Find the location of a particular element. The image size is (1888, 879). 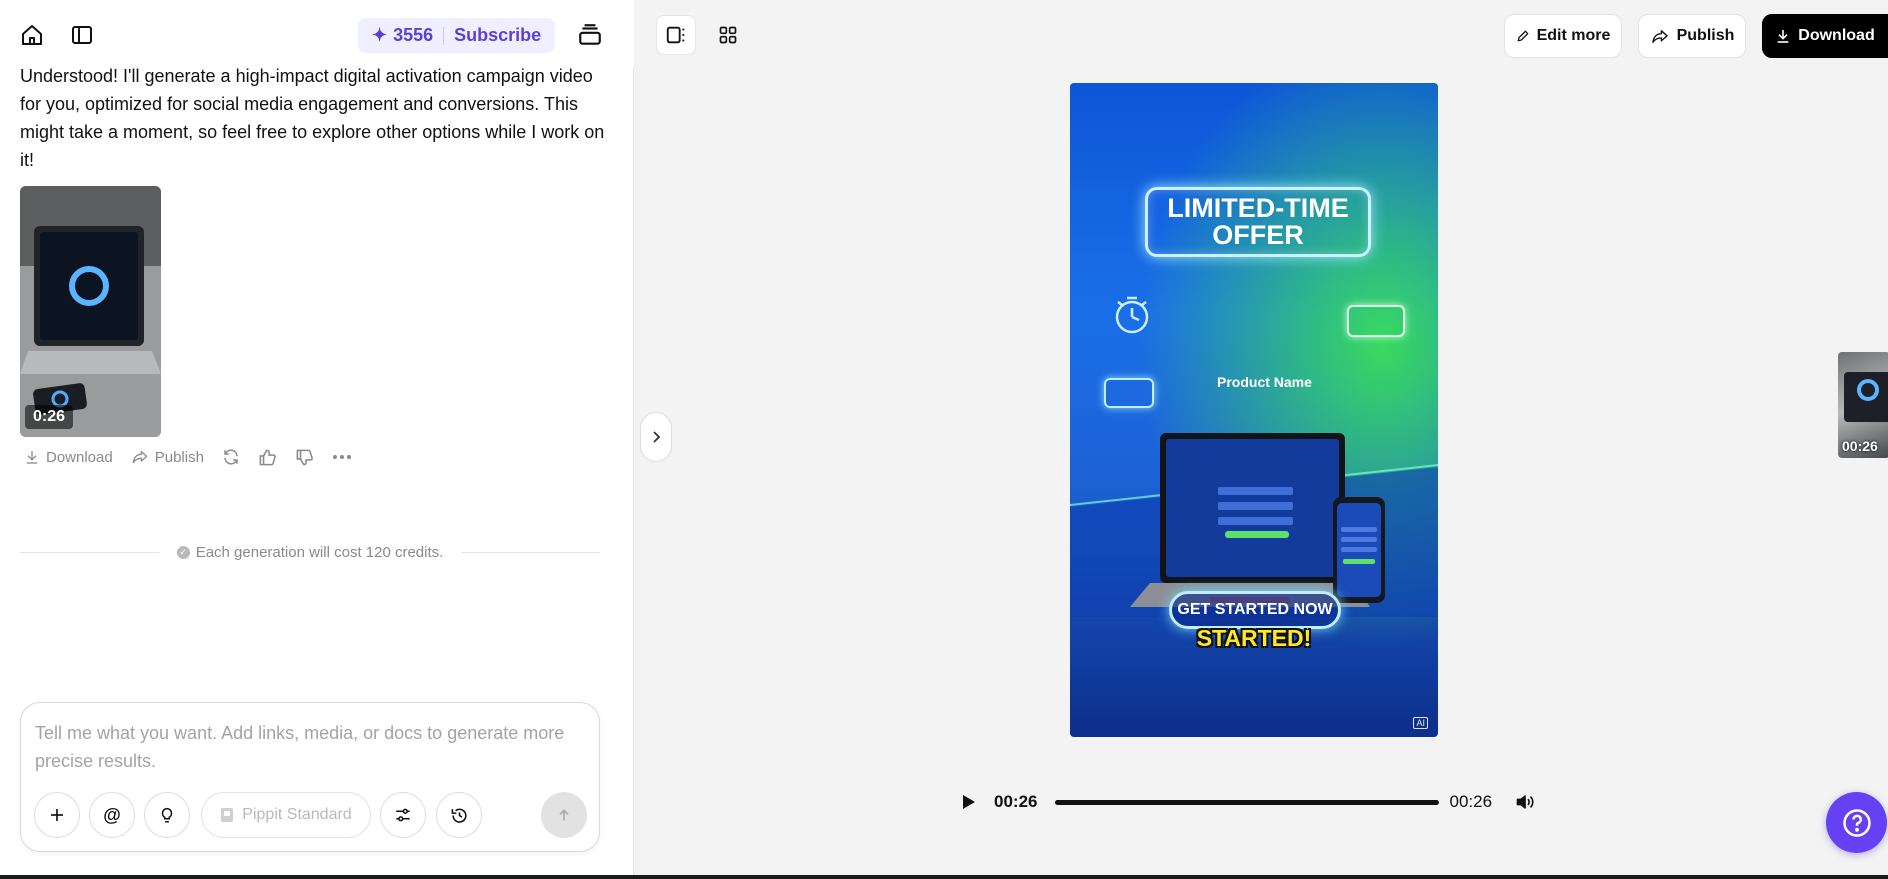

offer-banner: LIMITED-TIME OFFER is located at coordinates (1258, 222).